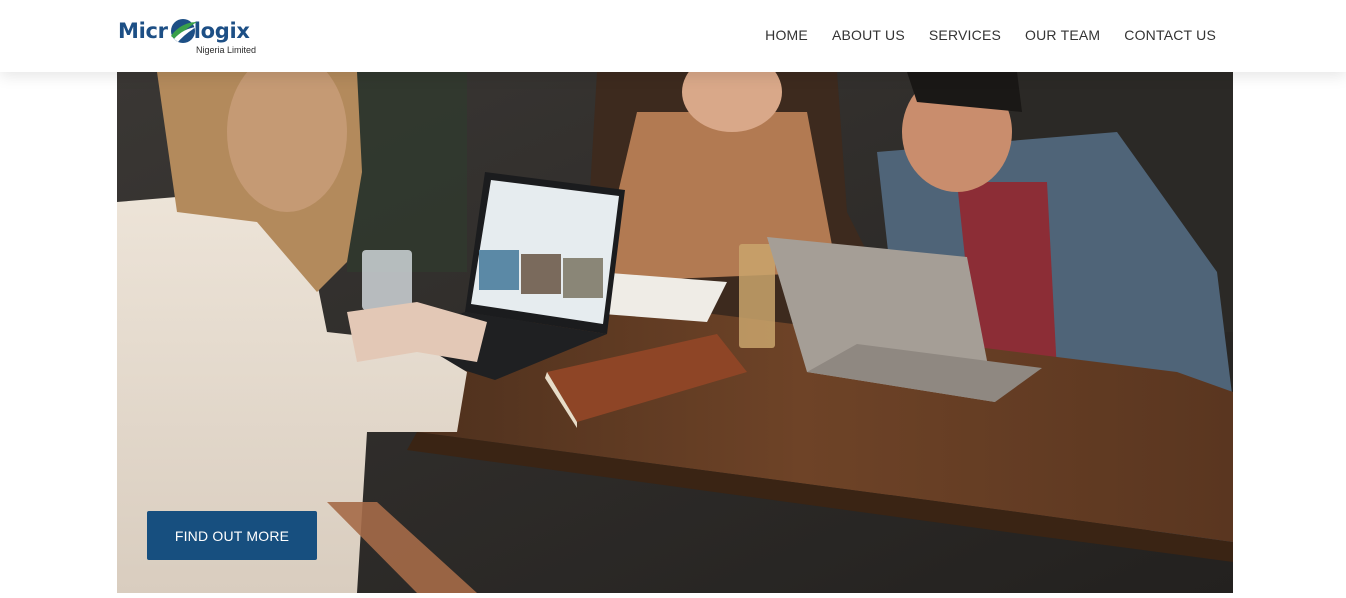  Describe the element at coordinates (143, 31) in the screenshot. I see `logo-name-part1: Micr` at that location.